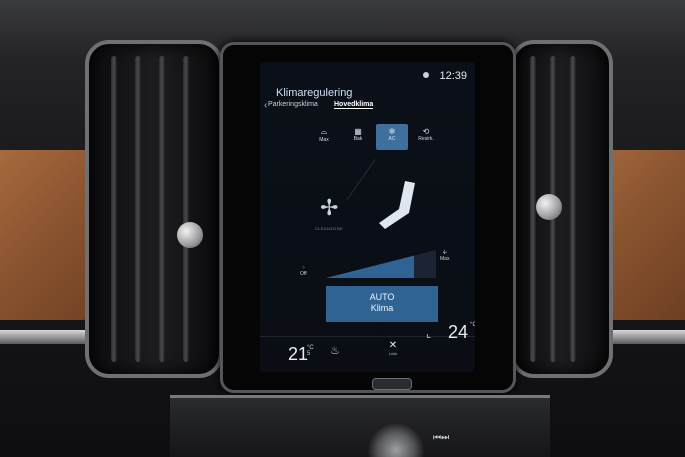 This screenshot has width=685, height=457. I want to click on close-button: ✕ Lukk, so click(393, 350).